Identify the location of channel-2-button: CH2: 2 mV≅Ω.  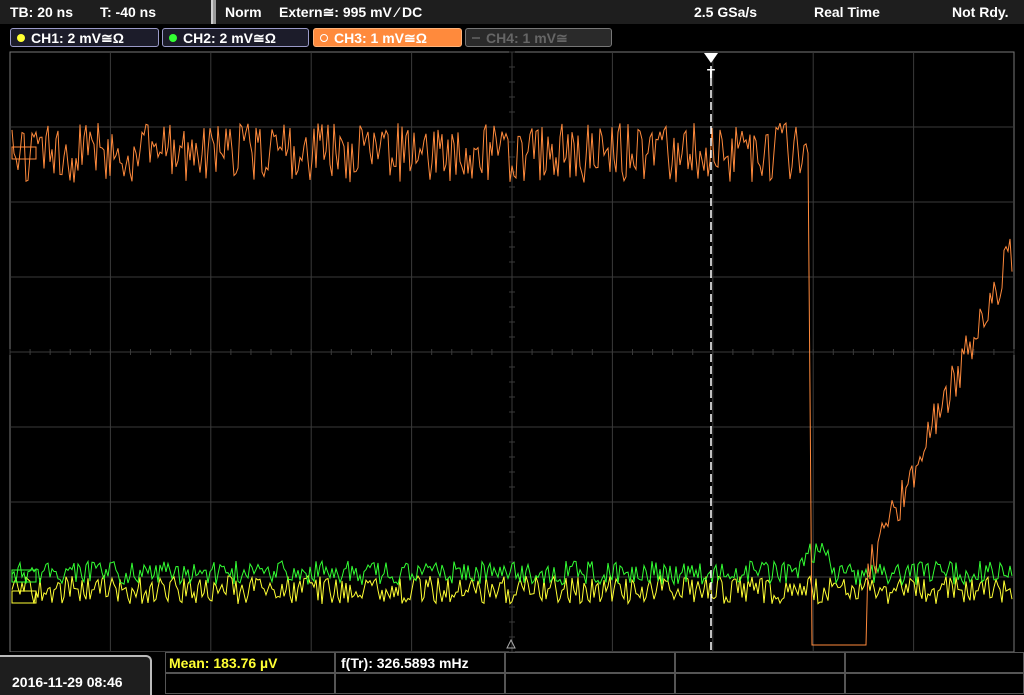
(235, 37).